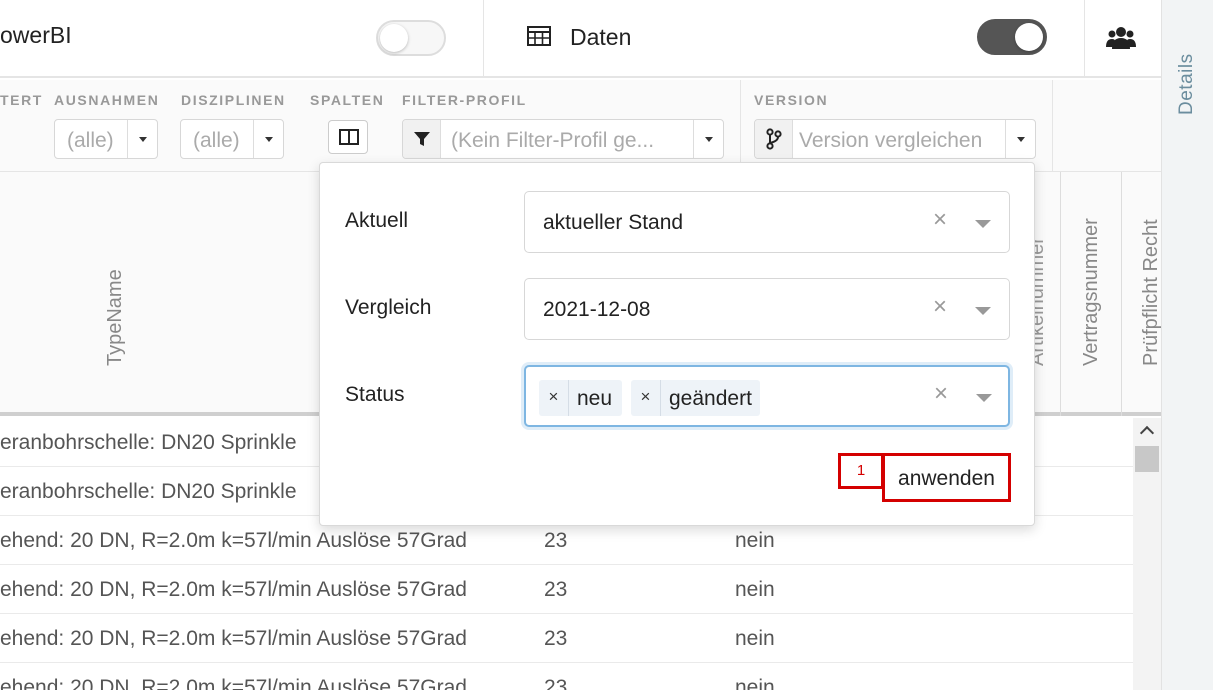 The image size is (1213, 690). Describe the element at coordinates (1121, 38) in the screenshot. I see `users-icon` at that location.